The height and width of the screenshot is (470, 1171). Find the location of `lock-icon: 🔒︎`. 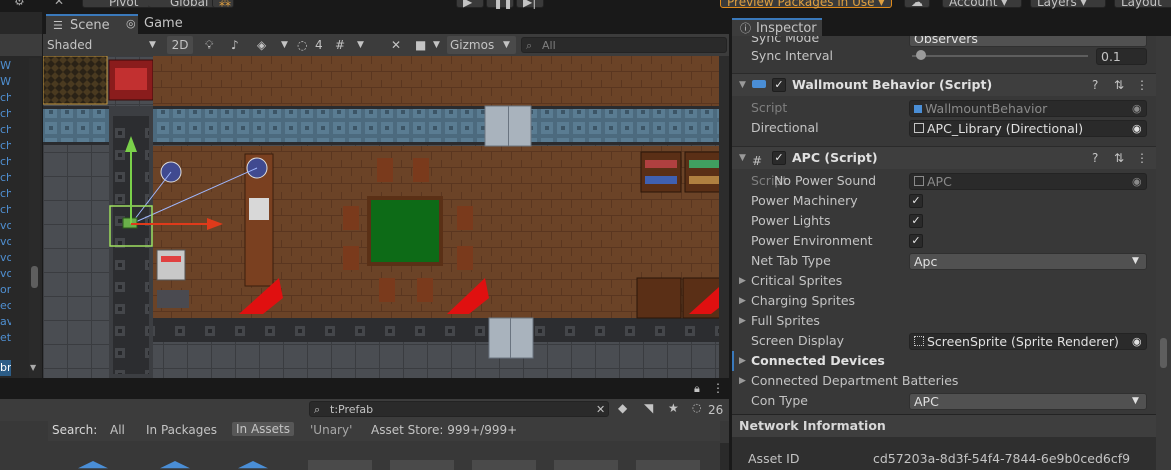

lock-icon: 🔒︎ is located at coordinates (697, 389).